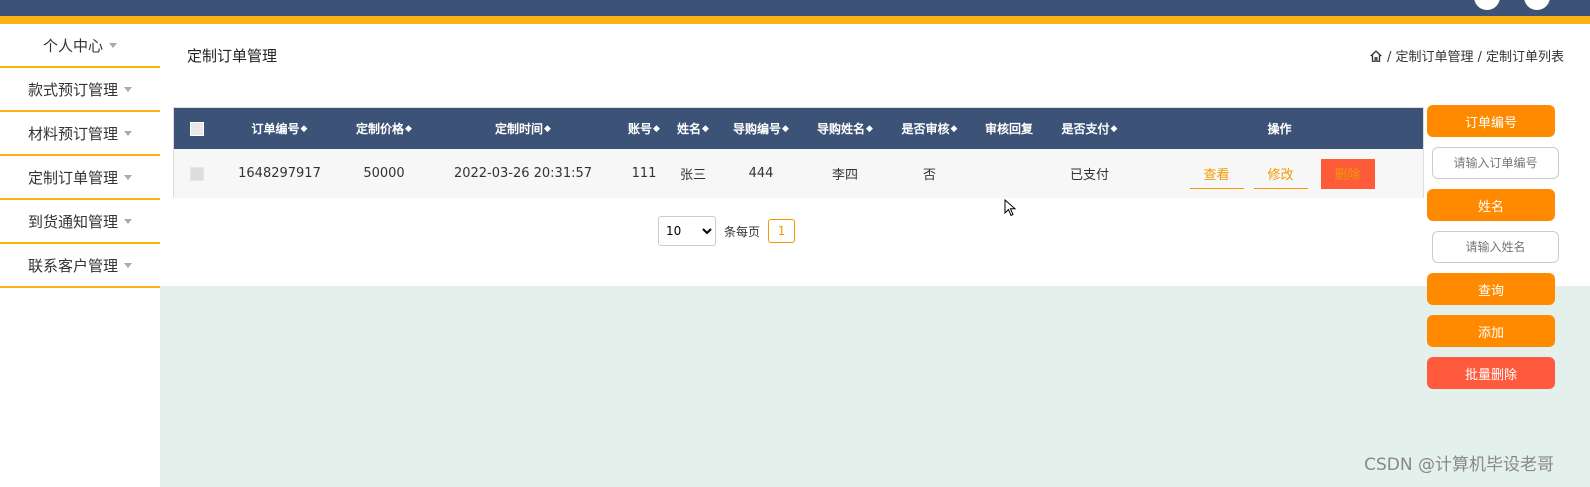  Describe the element at coordinates (1491, 121) in the screenshot. I see `order-no-label-button: 订单编号` at that location.